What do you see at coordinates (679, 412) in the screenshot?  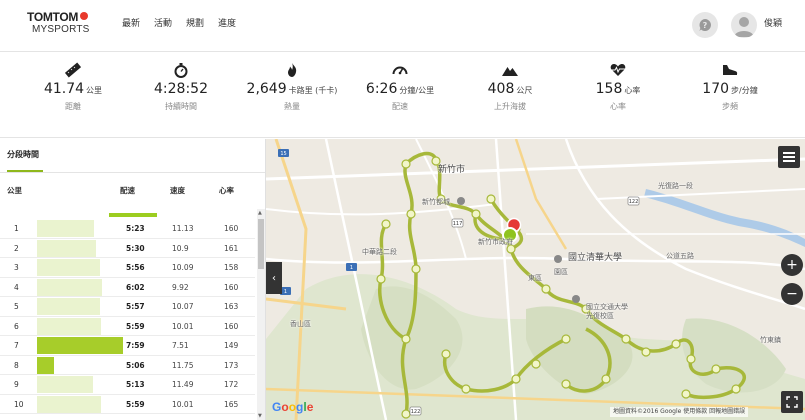 I see `map-attribution: 地圖資料©2016 Google 使用條款 回報地圖錯誤` at bounding box center [679, 412].